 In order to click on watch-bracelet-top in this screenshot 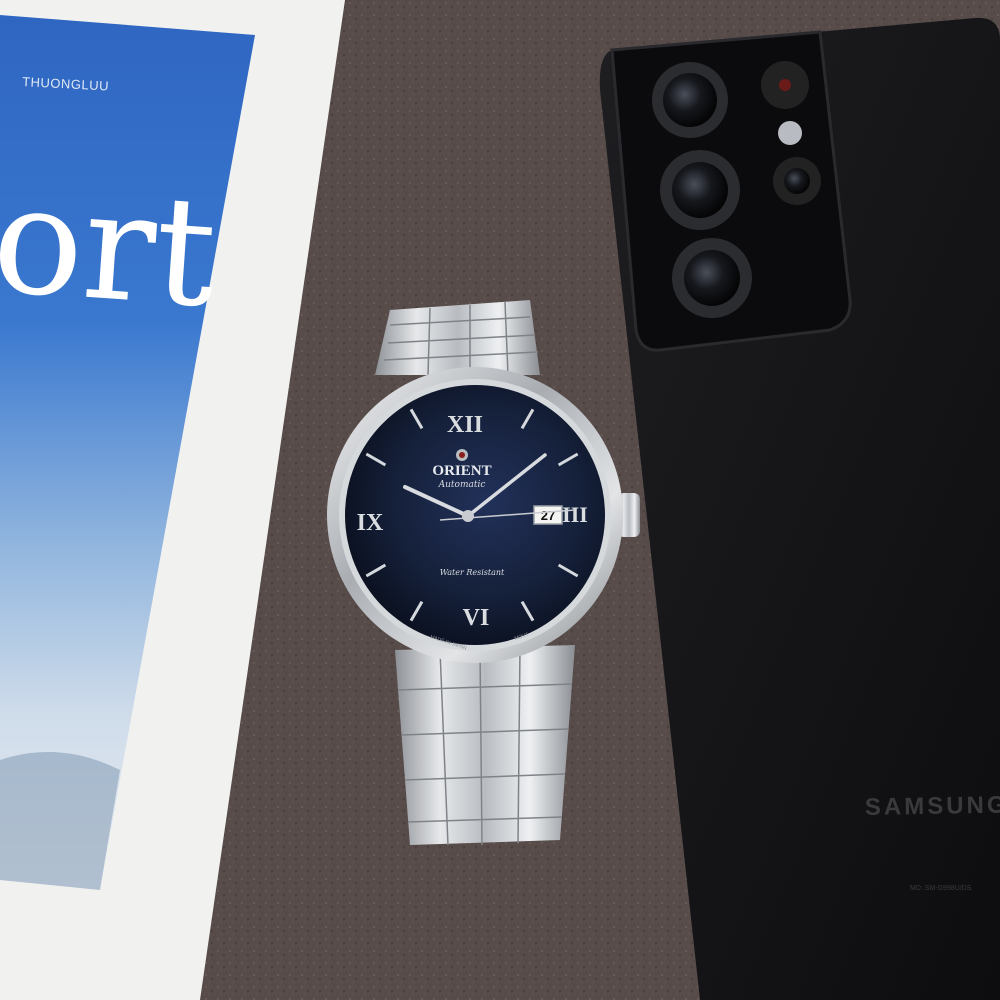, I will do `click(457, 338)`.